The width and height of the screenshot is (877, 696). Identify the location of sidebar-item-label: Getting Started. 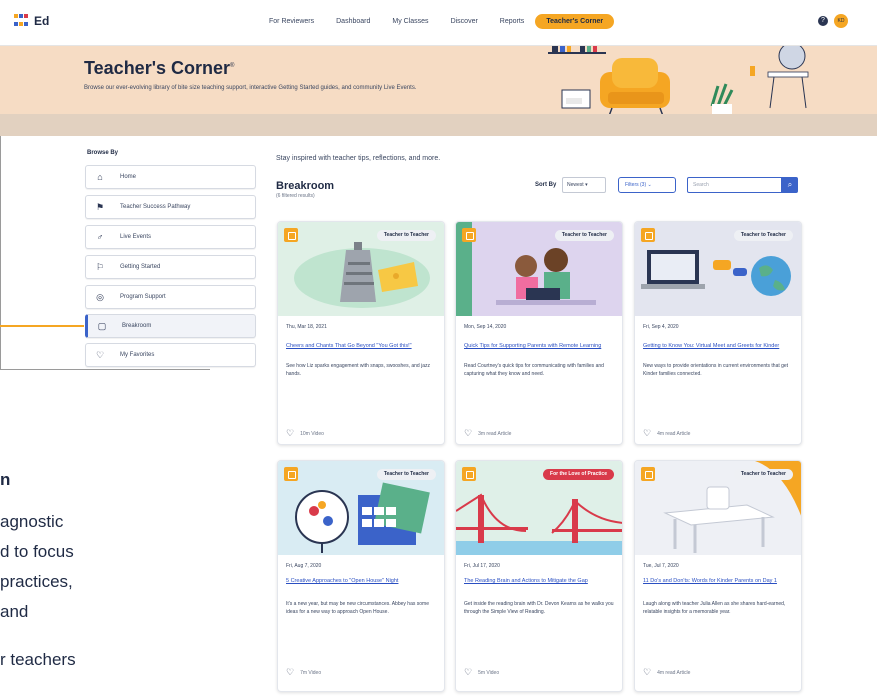
(140, 267).